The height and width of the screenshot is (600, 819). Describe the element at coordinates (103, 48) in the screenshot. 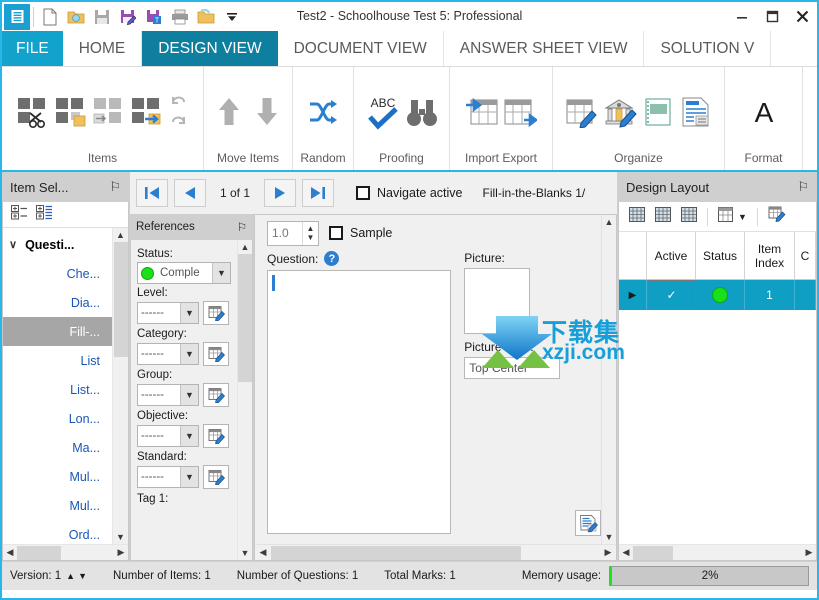

I see `tab-home: HOME` at that location.